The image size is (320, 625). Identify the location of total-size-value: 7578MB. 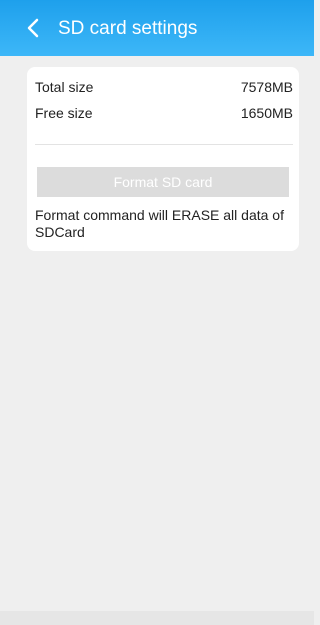
(266, 87).